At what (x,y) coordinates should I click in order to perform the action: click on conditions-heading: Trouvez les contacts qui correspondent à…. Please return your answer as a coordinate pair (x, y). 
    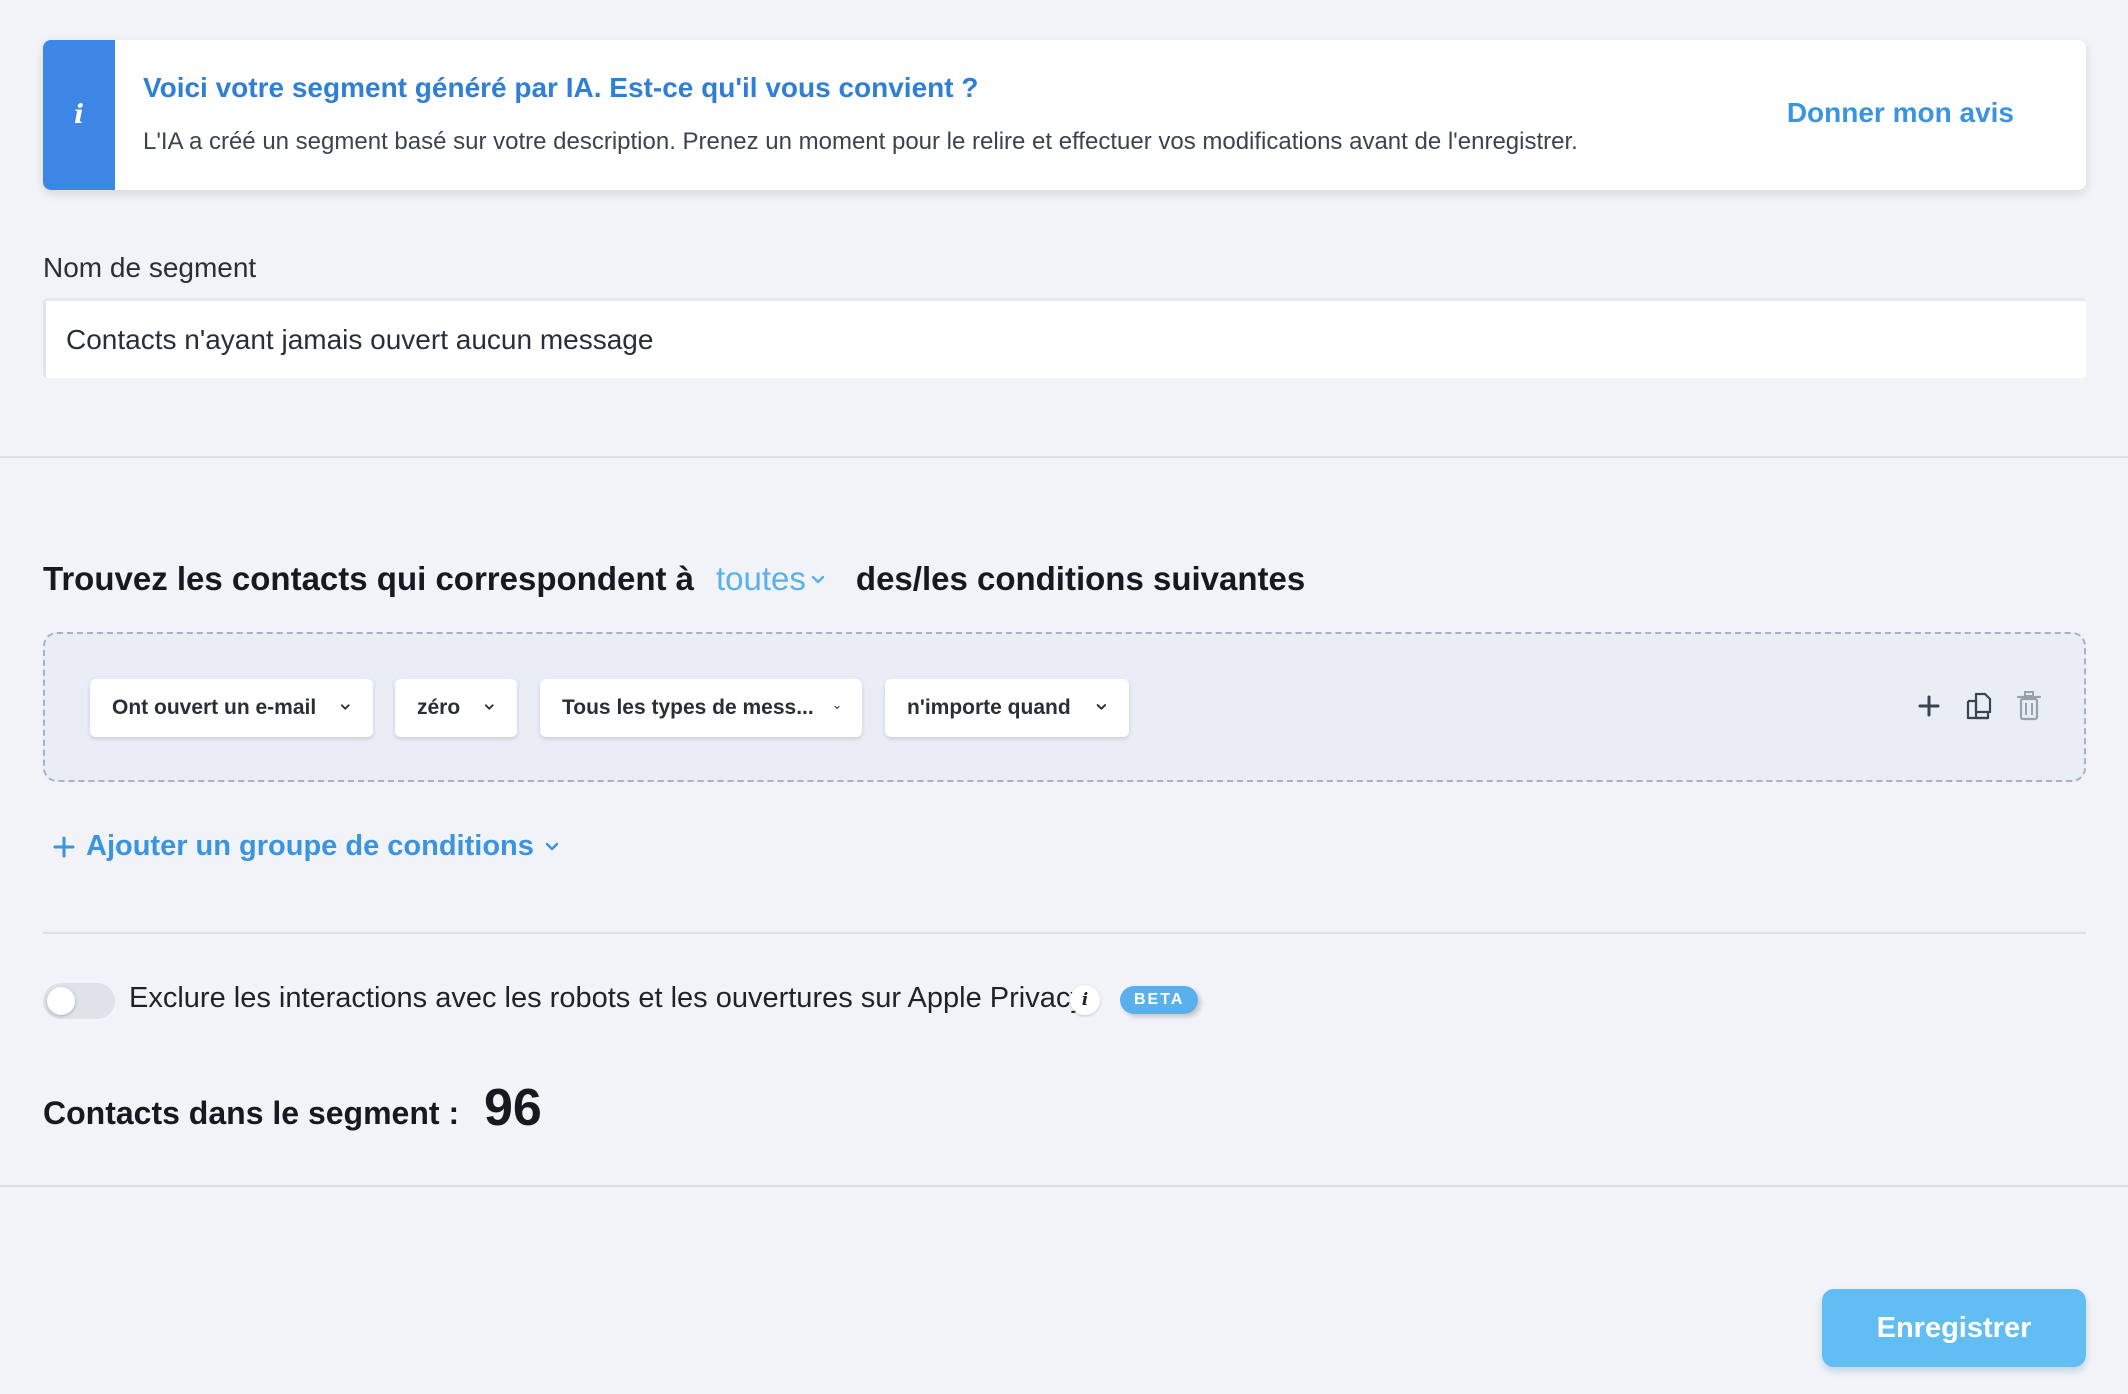
    Looking at the image, I should click on (674, 579).